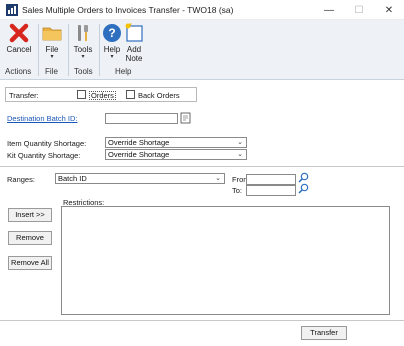  Describe the element at coordinates (19, 49) in the screenshot. I see `cancel-label: Cancel` at that location.